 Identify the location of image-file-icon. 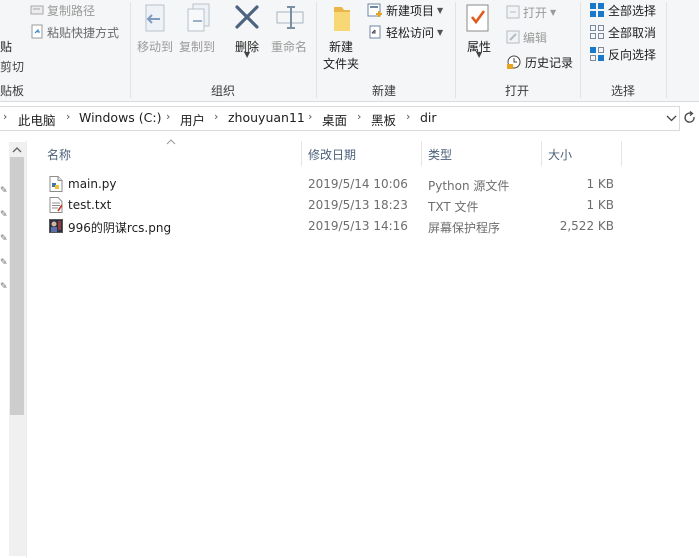
(56, 226).